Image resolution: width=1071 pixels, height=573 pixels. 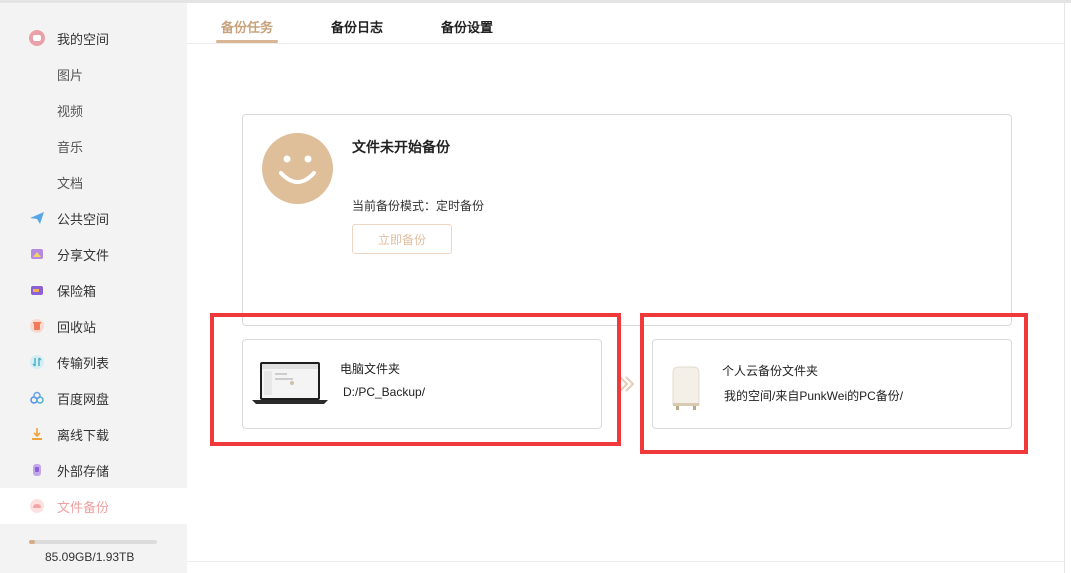 What do you see at coordinates (357, 26) in the screenshot?
I see `tab-backup-log: 备份日志` at bounding box center [357, 26].